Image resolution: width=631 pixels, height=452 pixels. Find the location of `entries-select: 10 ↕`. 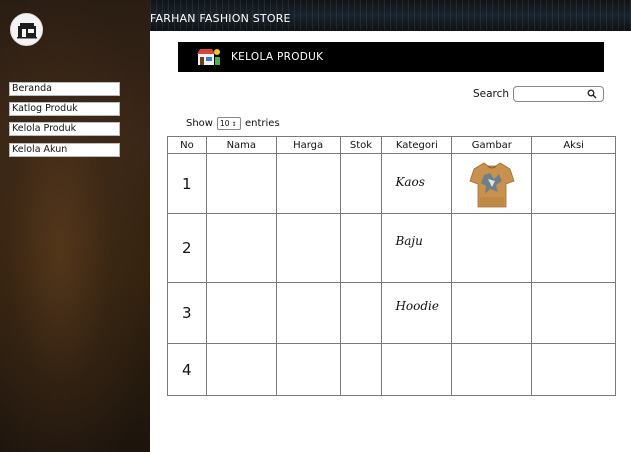

entries-select: 10 ↕ is located at coordinates (228, 123).